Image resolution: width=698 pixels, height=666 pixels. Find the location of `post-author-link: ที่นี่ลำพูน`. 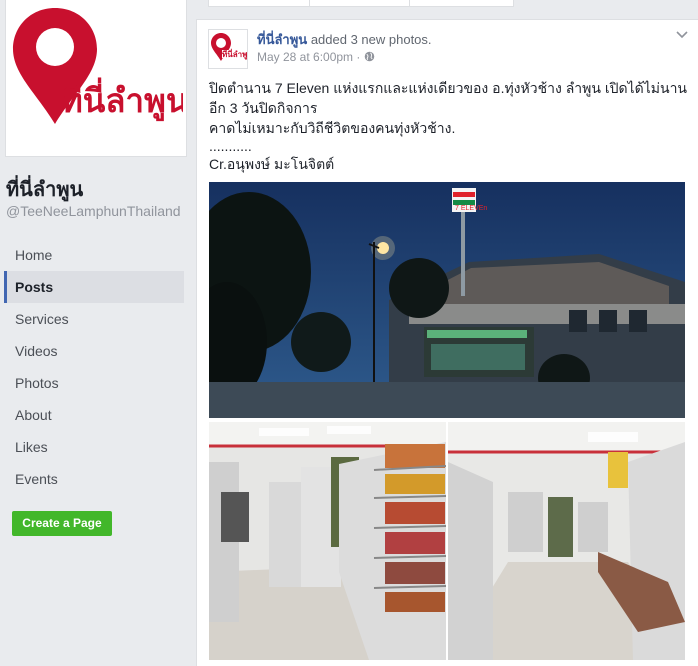

post-author-link: ที่นี่ลำพูน is located at coordinates (282, 39).